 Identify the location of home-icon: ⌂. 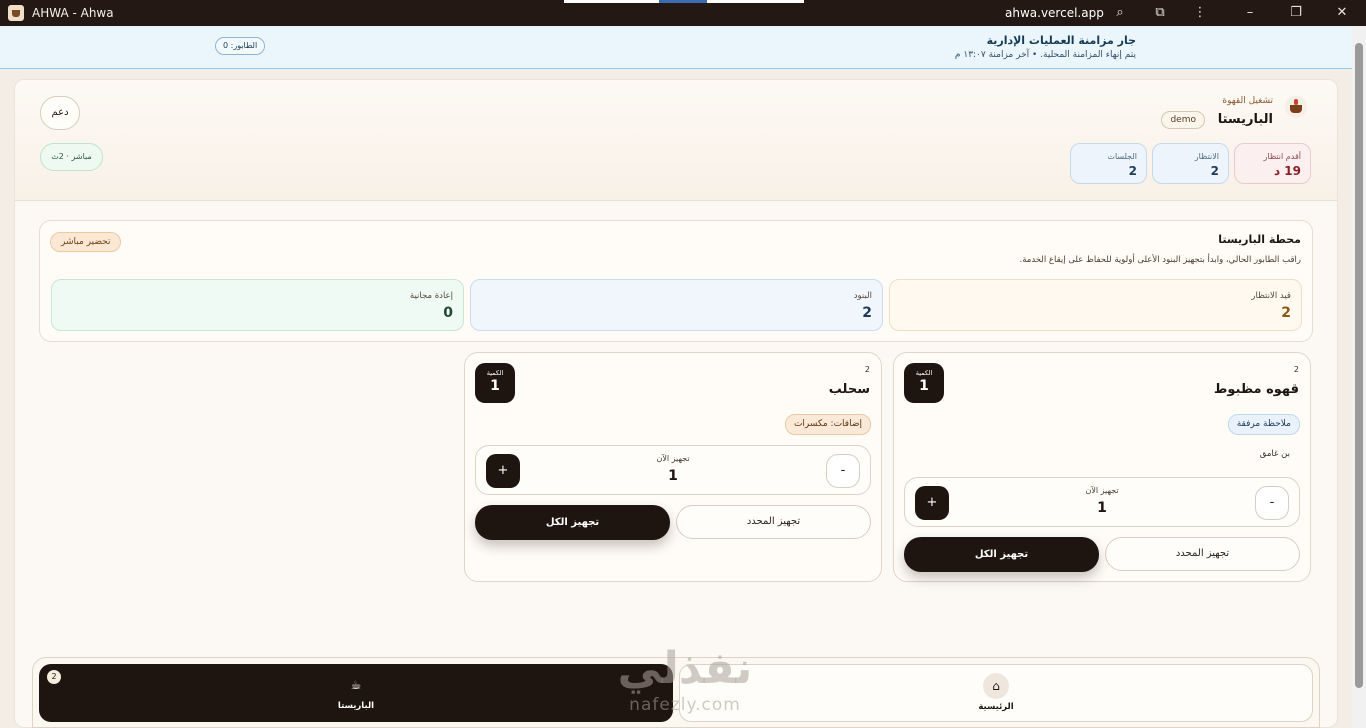
(996, 686).